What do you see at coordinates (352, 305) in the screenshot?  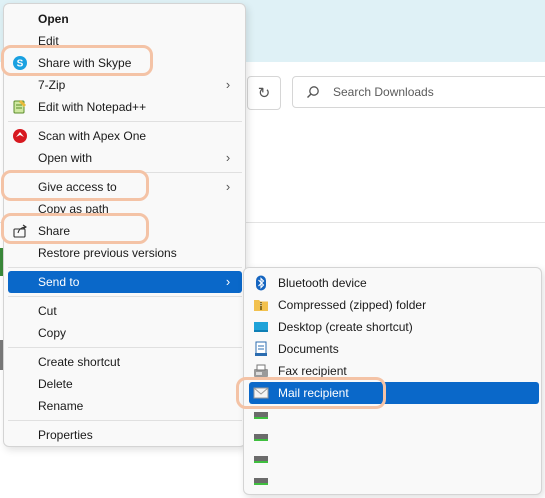 I see `send-to-item-label: Compressed (zipped) folder` at bounding box center [352, 305].